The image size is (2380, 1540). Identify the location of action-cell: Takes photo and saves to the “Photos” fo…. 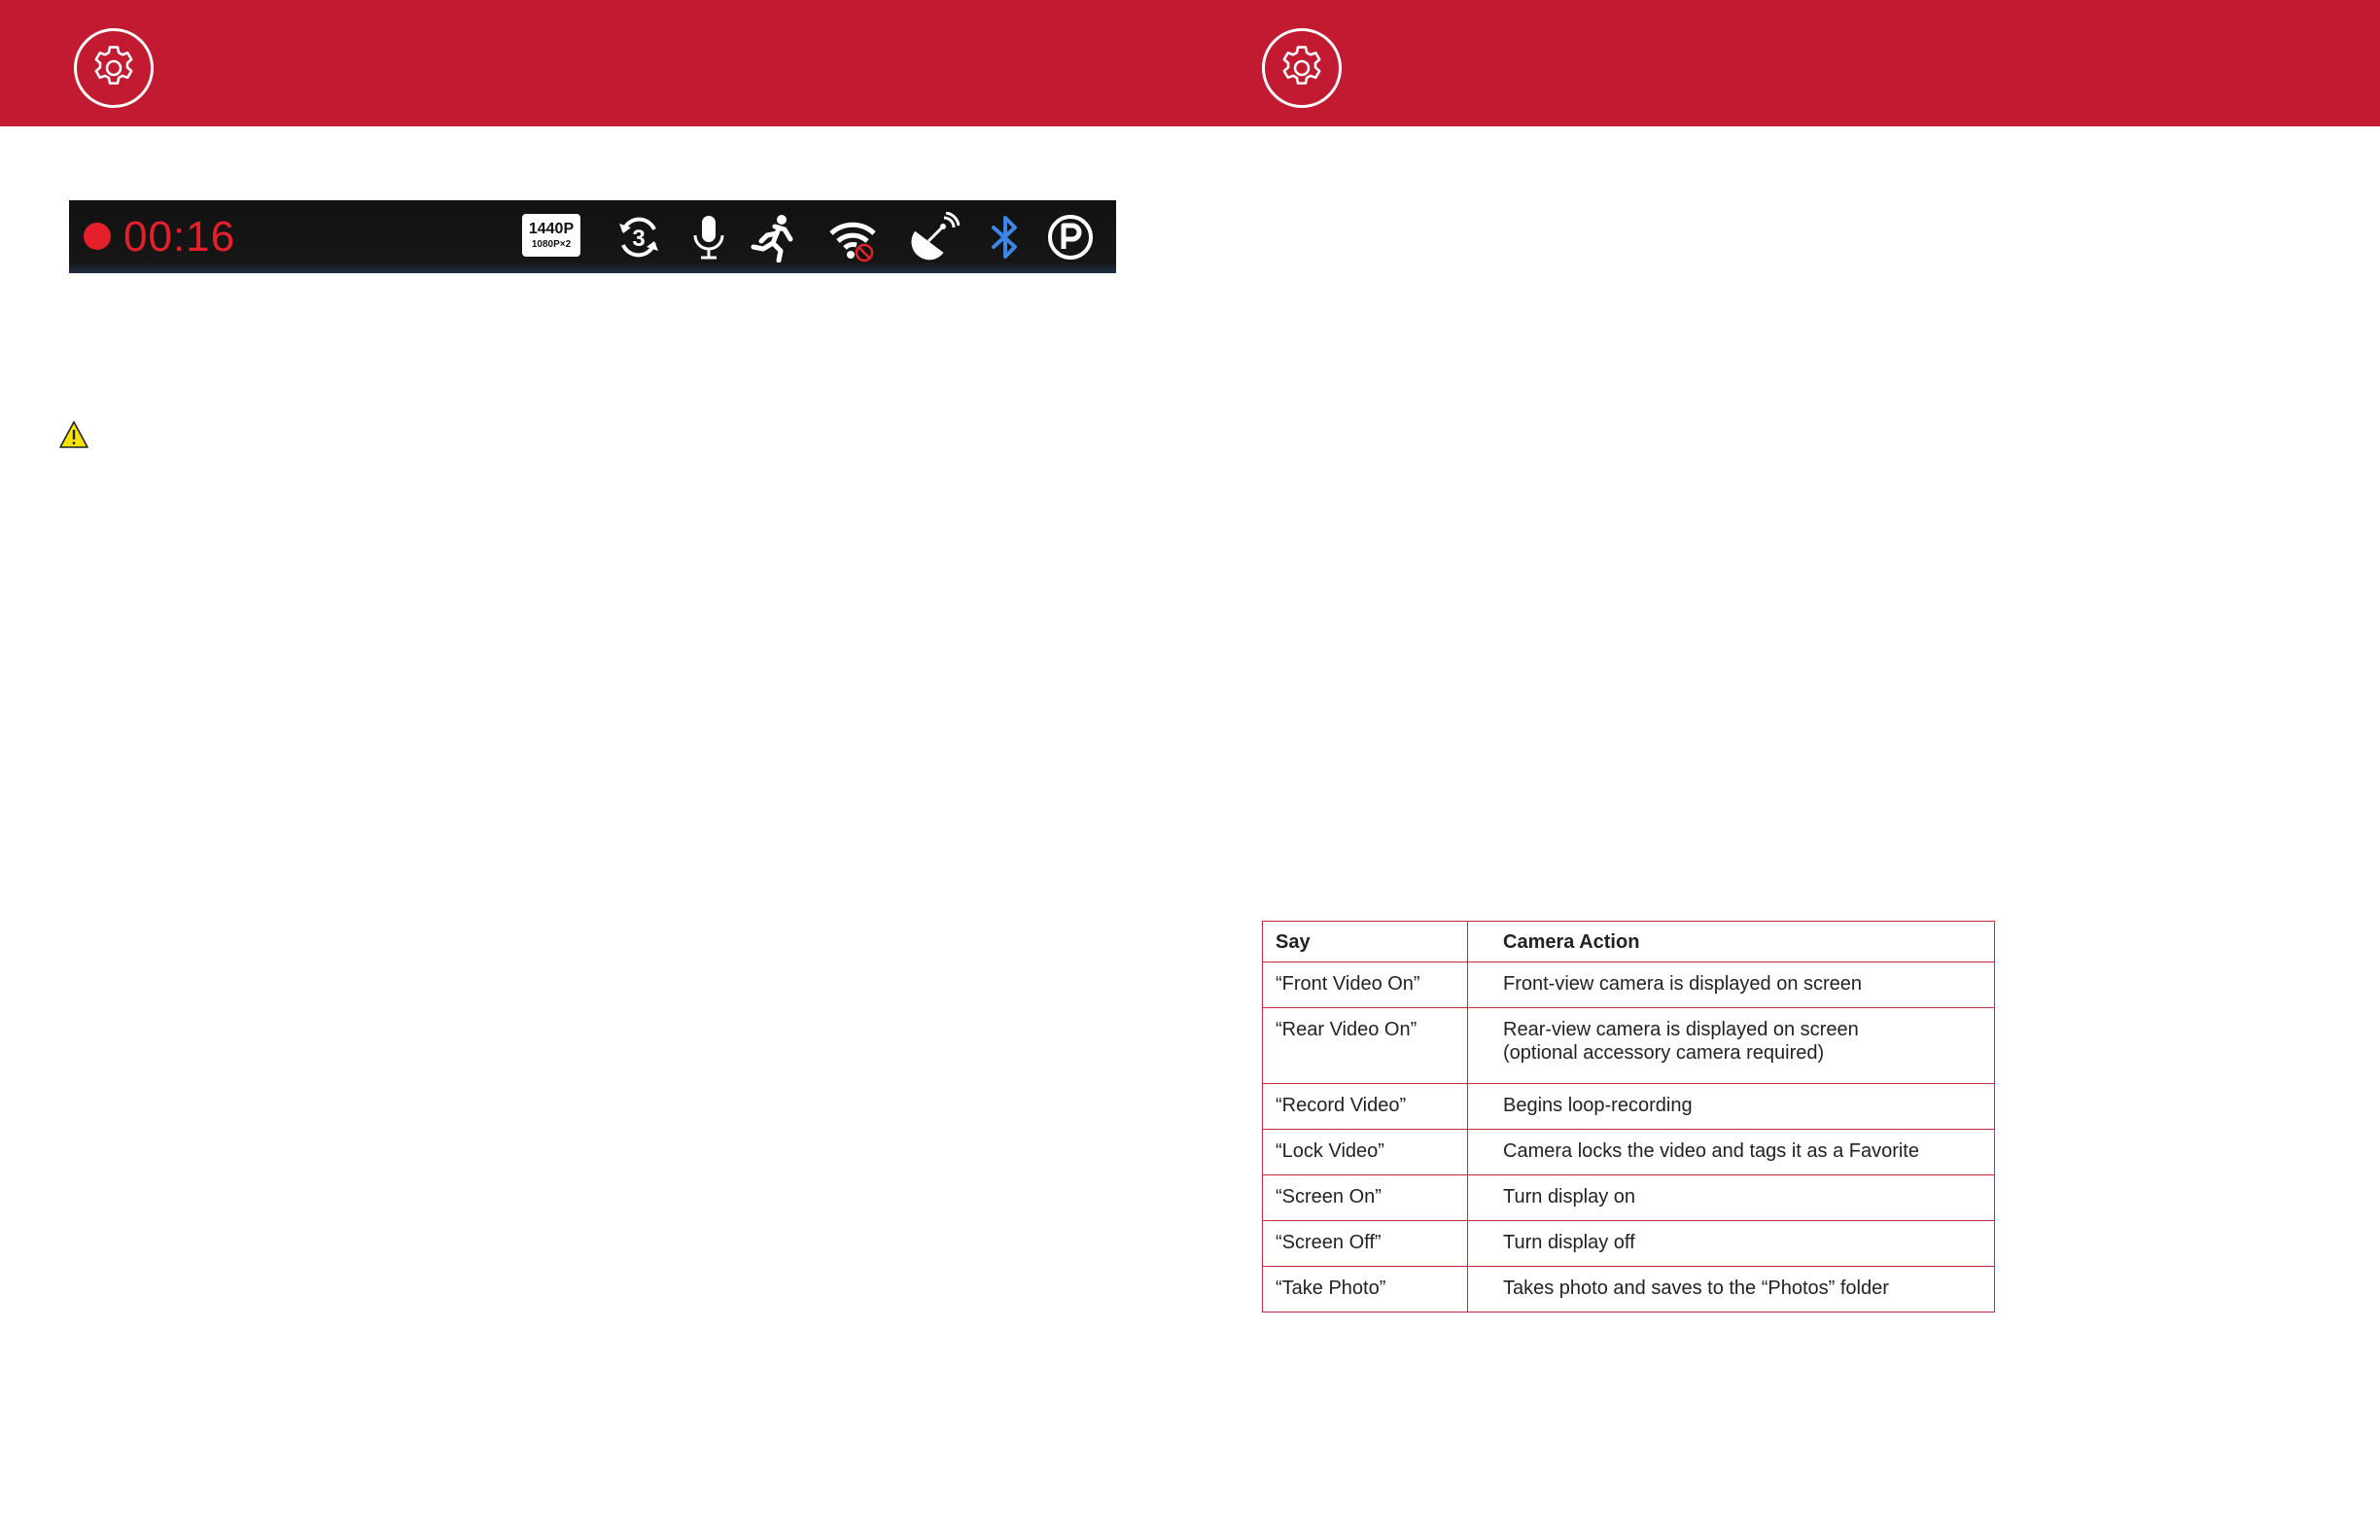
(1731, 1289).